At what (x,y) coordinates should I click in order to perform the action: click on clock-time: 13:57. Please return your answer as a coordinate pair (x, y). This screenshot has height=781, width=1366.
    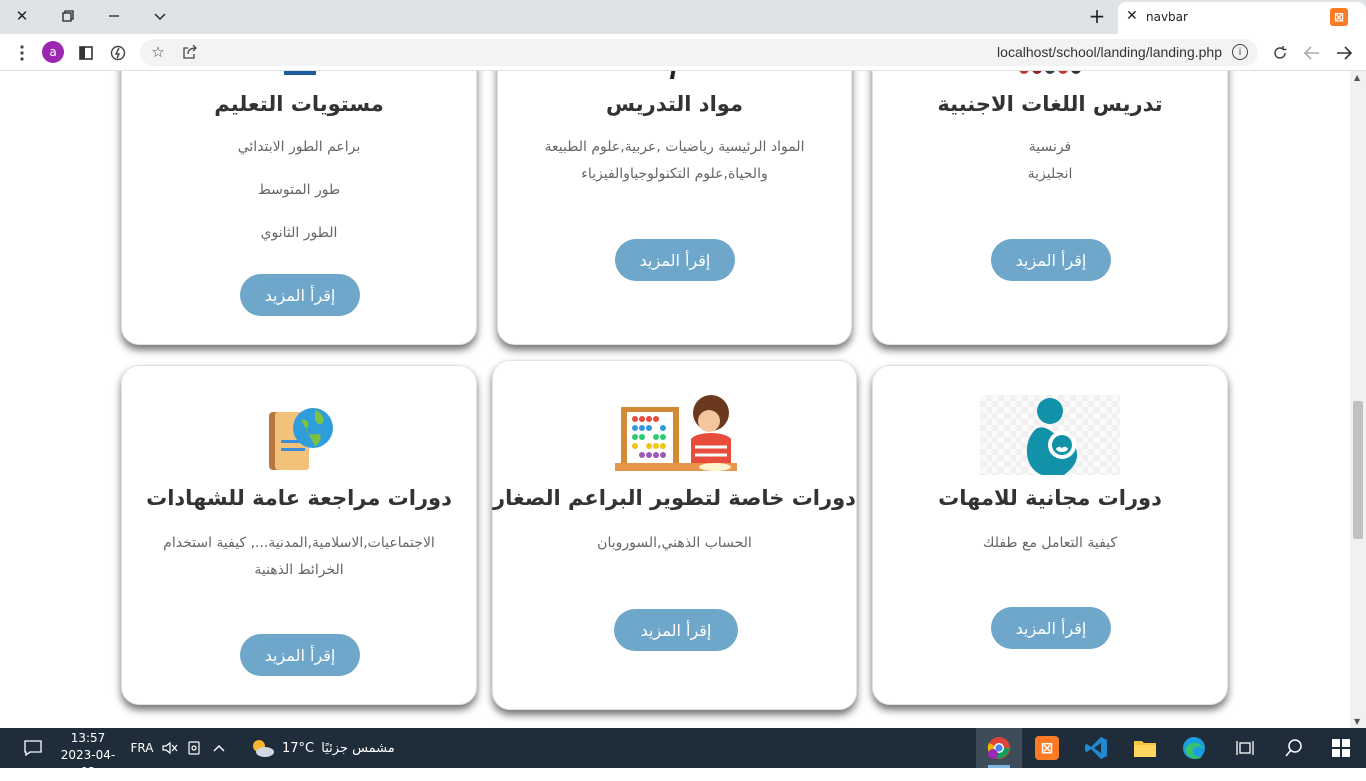
    Looking at the image, I should click on (88, 738).